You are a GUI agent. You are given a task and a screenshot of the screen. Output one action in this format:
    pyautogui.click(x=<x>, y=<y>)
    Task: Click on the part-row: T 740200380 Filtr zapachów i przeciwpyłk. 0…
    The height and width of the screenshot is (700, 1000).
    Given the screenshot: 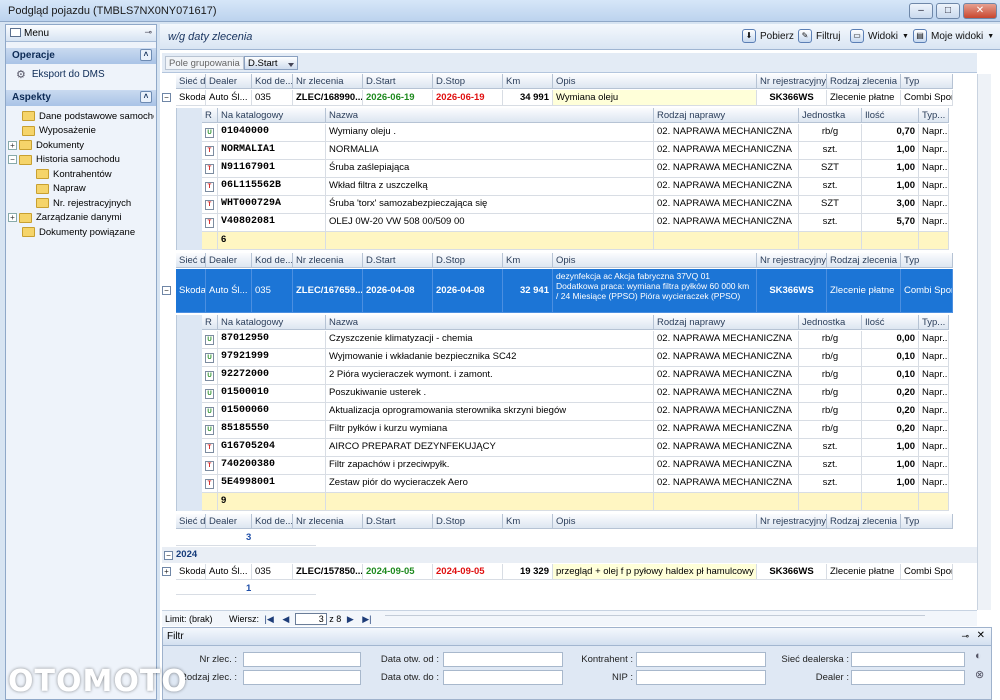 What is the action you would take?
    pyautogui.click(x=575, y=466)
    